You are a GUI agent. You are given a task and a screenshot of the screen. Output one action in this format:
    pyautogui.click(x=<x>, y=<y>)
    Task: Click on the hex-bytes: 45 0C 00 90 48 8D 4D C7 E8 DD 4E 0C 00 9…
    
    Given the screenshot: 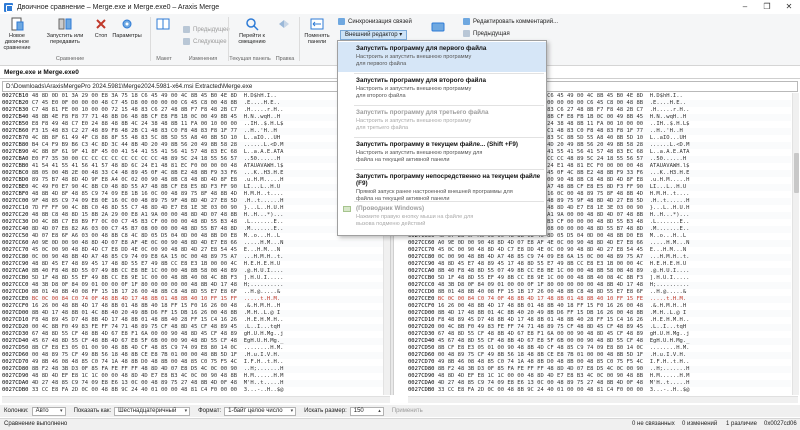 What is the action you would take?
    pyautogui.click(x=540, y=250)
    